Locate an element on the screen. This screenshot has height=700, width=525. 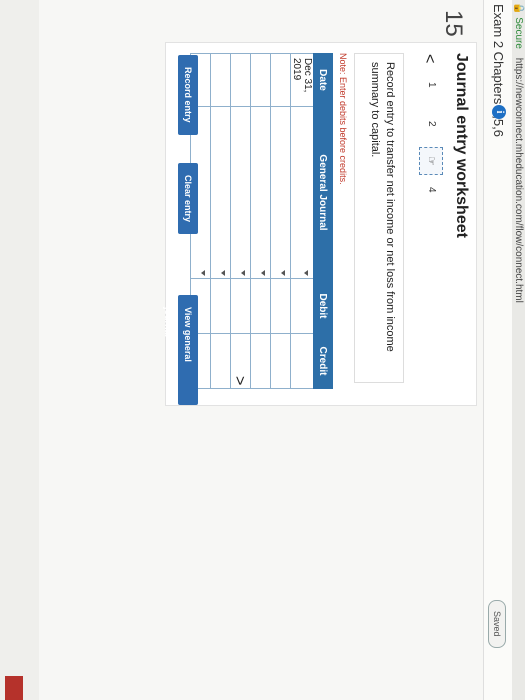
step-4: 4 is located at coordinates (431, 190).